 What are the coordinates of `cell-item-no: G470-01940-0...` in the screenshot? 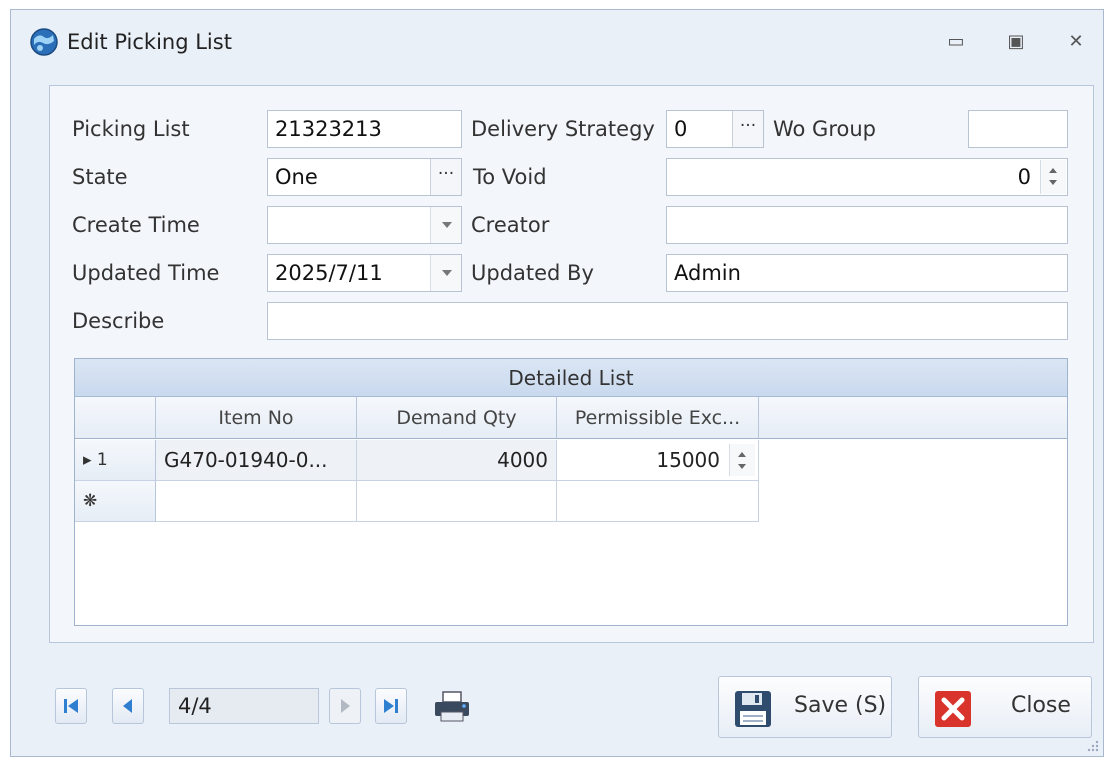 It's located at (256, 460).